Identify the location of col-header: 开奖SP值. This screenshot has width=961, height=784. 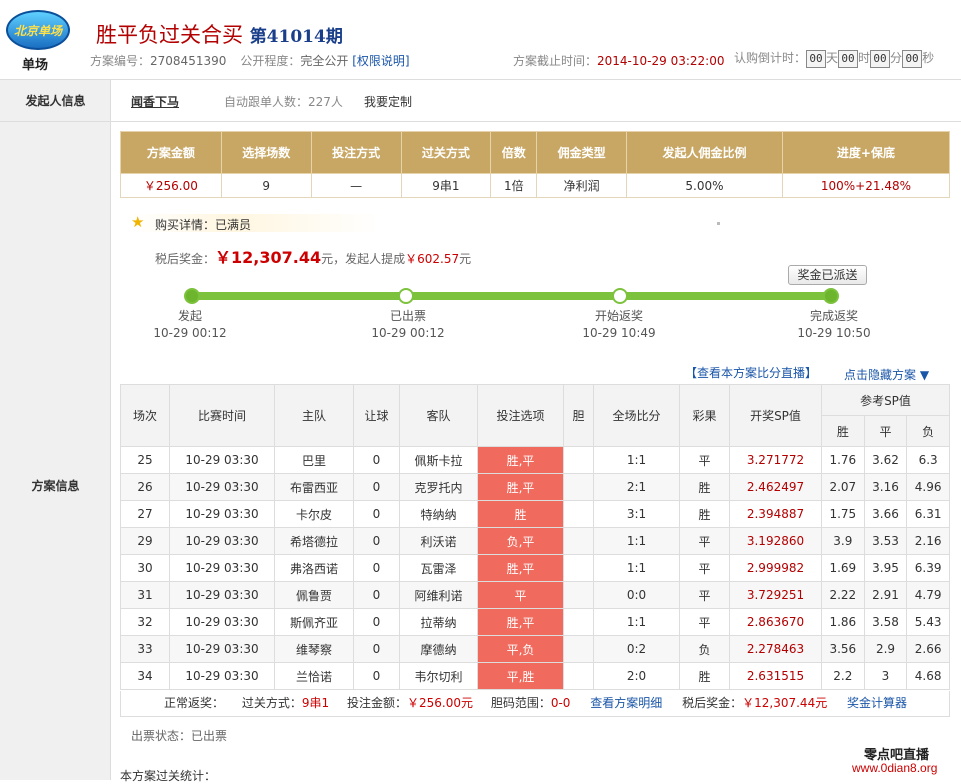
(775, 415).